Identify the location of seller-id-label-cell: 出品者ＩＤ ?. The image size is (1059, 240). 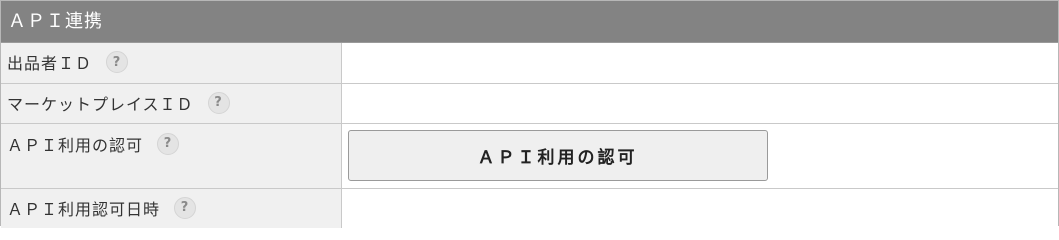
(171, 63).